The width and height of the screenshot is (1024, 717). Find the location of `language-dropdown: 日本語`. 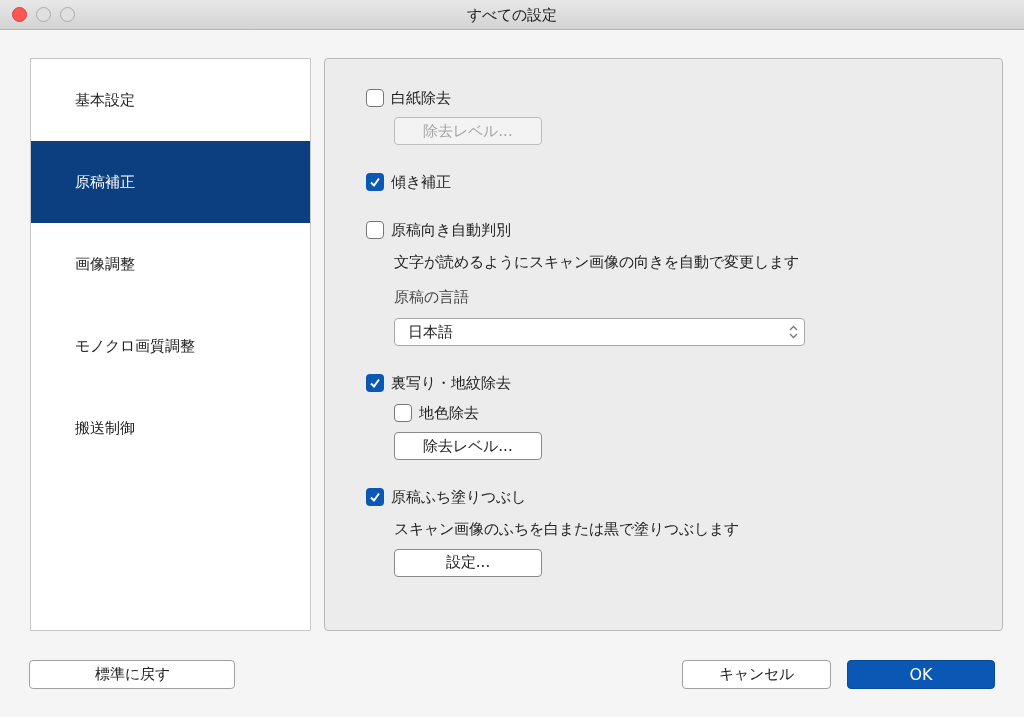

language-dropdown: 日本語 is located at coordinates (599, 332).